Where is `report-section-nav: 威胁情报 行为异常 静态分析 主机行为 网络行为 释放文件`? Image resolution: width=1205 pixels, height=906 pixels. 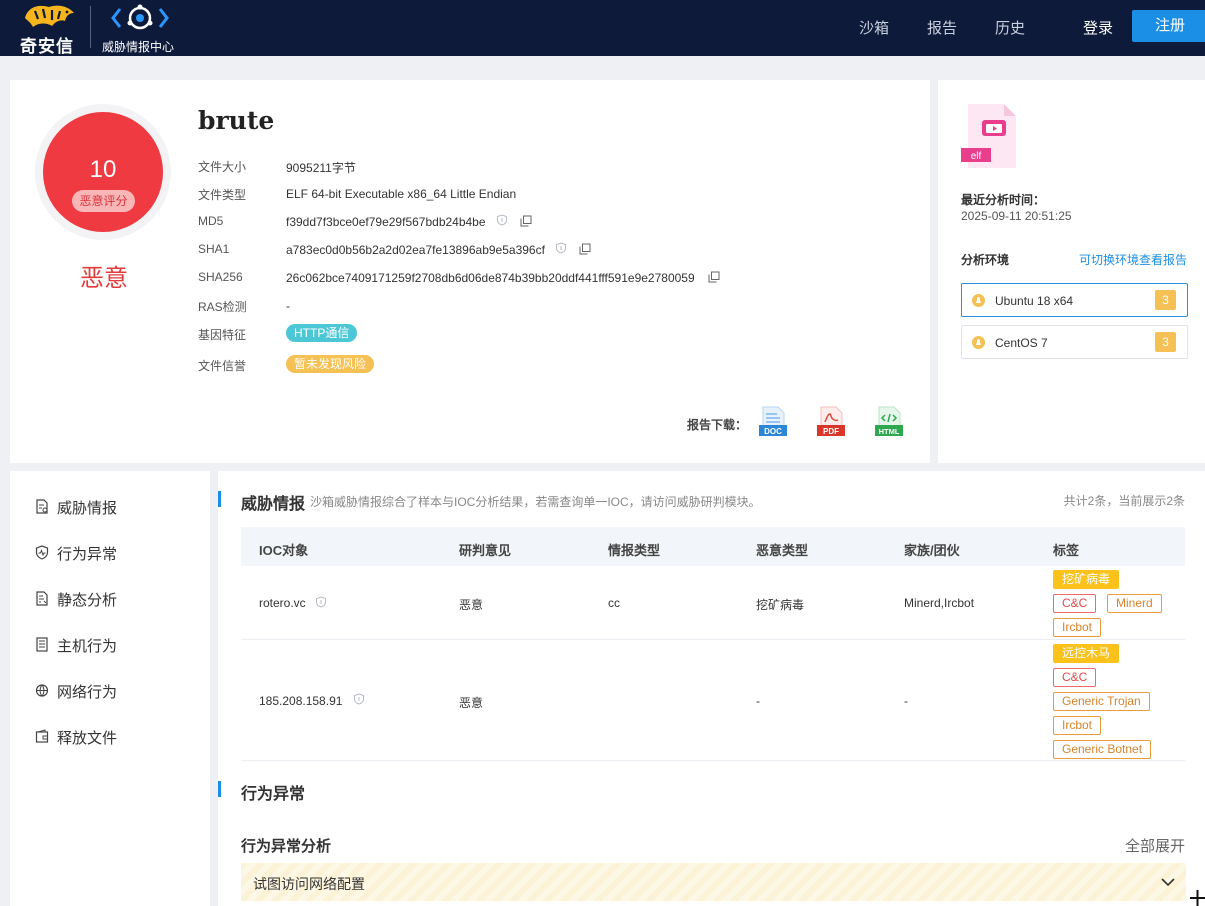 report-section-nav: 威胁情报 行为异常 静态分析 主机行为 网络行为 释放文件 is located at coordinates (110, 688).